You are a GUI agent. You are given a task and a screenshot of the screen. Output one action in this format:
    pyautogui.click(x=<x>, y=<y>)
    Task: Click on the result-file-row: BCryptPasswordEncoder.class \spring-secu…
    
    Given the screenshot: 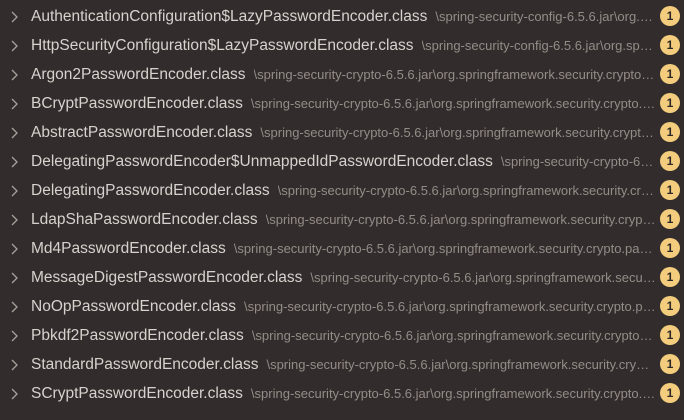 What is the action you would take?
    pyautogui.click(x=342, y=103)
    